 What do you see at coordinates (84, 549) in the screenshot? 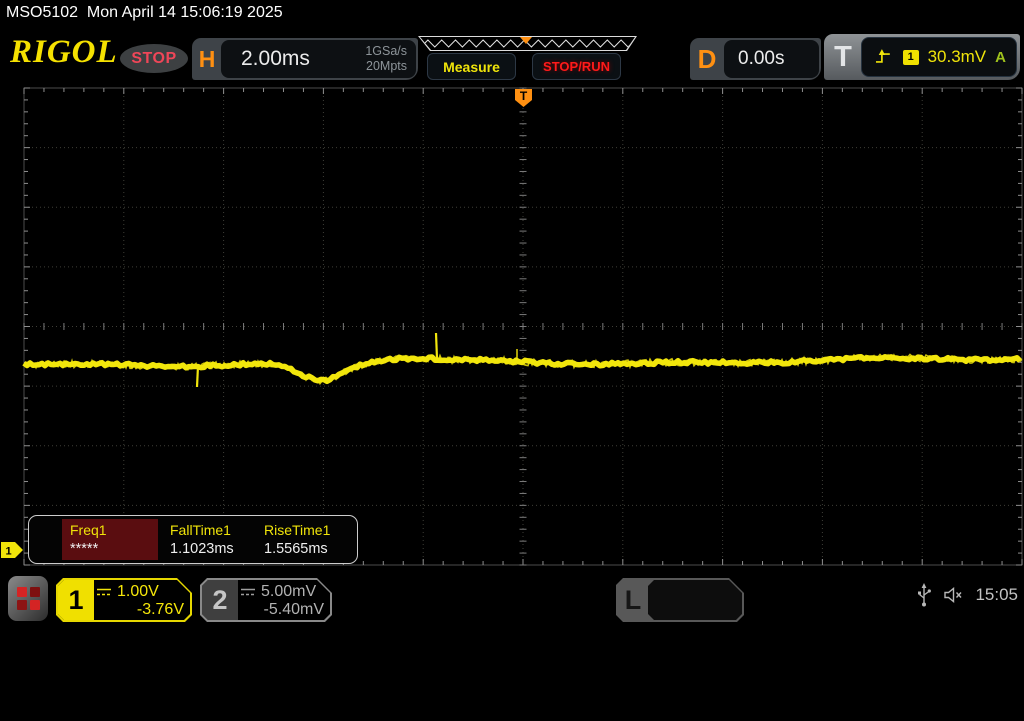
I see `measurement-value: *****` at bounding box center [84, 549].